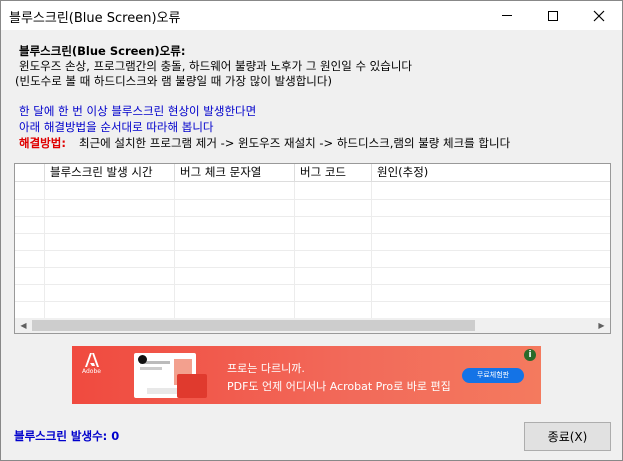  What do you see at coordinates (235, 173) in the screenshot?
I see `column-header-bugcheck-string: 버그 체크 문자열` at bounding box center [235, 173].